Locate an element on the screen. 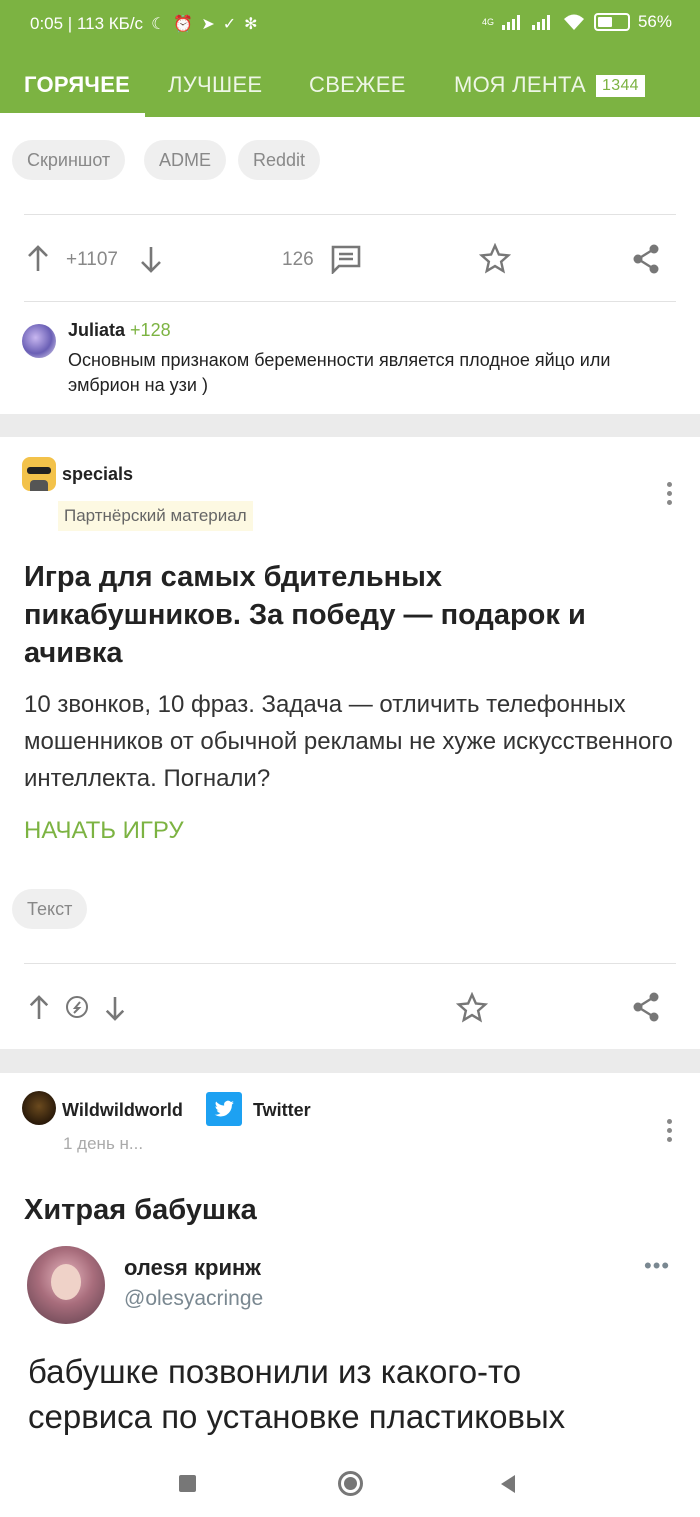 The height and width of the screenshot is (1517, 700). twitter-bird-icon is located at coordinates (224, 1108).